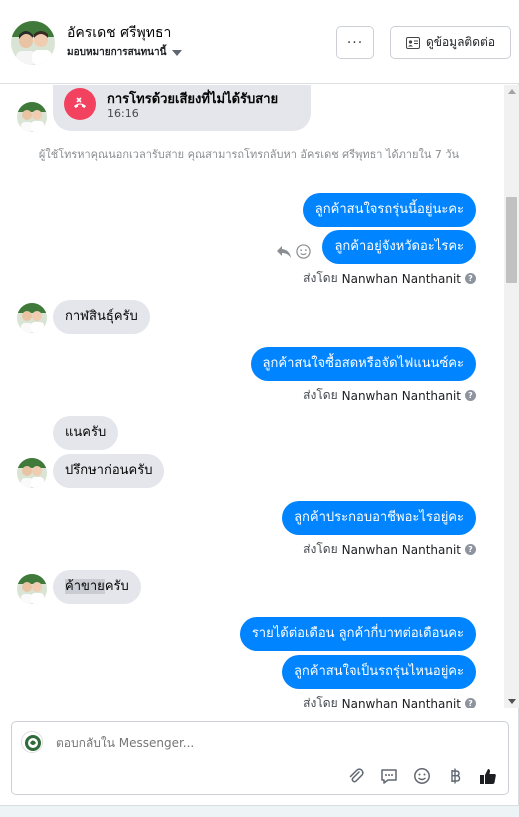 The width and height of the screenshot is (519, 817). What do you see at coordinates (80, 104) in the screenshot?
I see `missed-call-icon` at bounding box center [80, 104].